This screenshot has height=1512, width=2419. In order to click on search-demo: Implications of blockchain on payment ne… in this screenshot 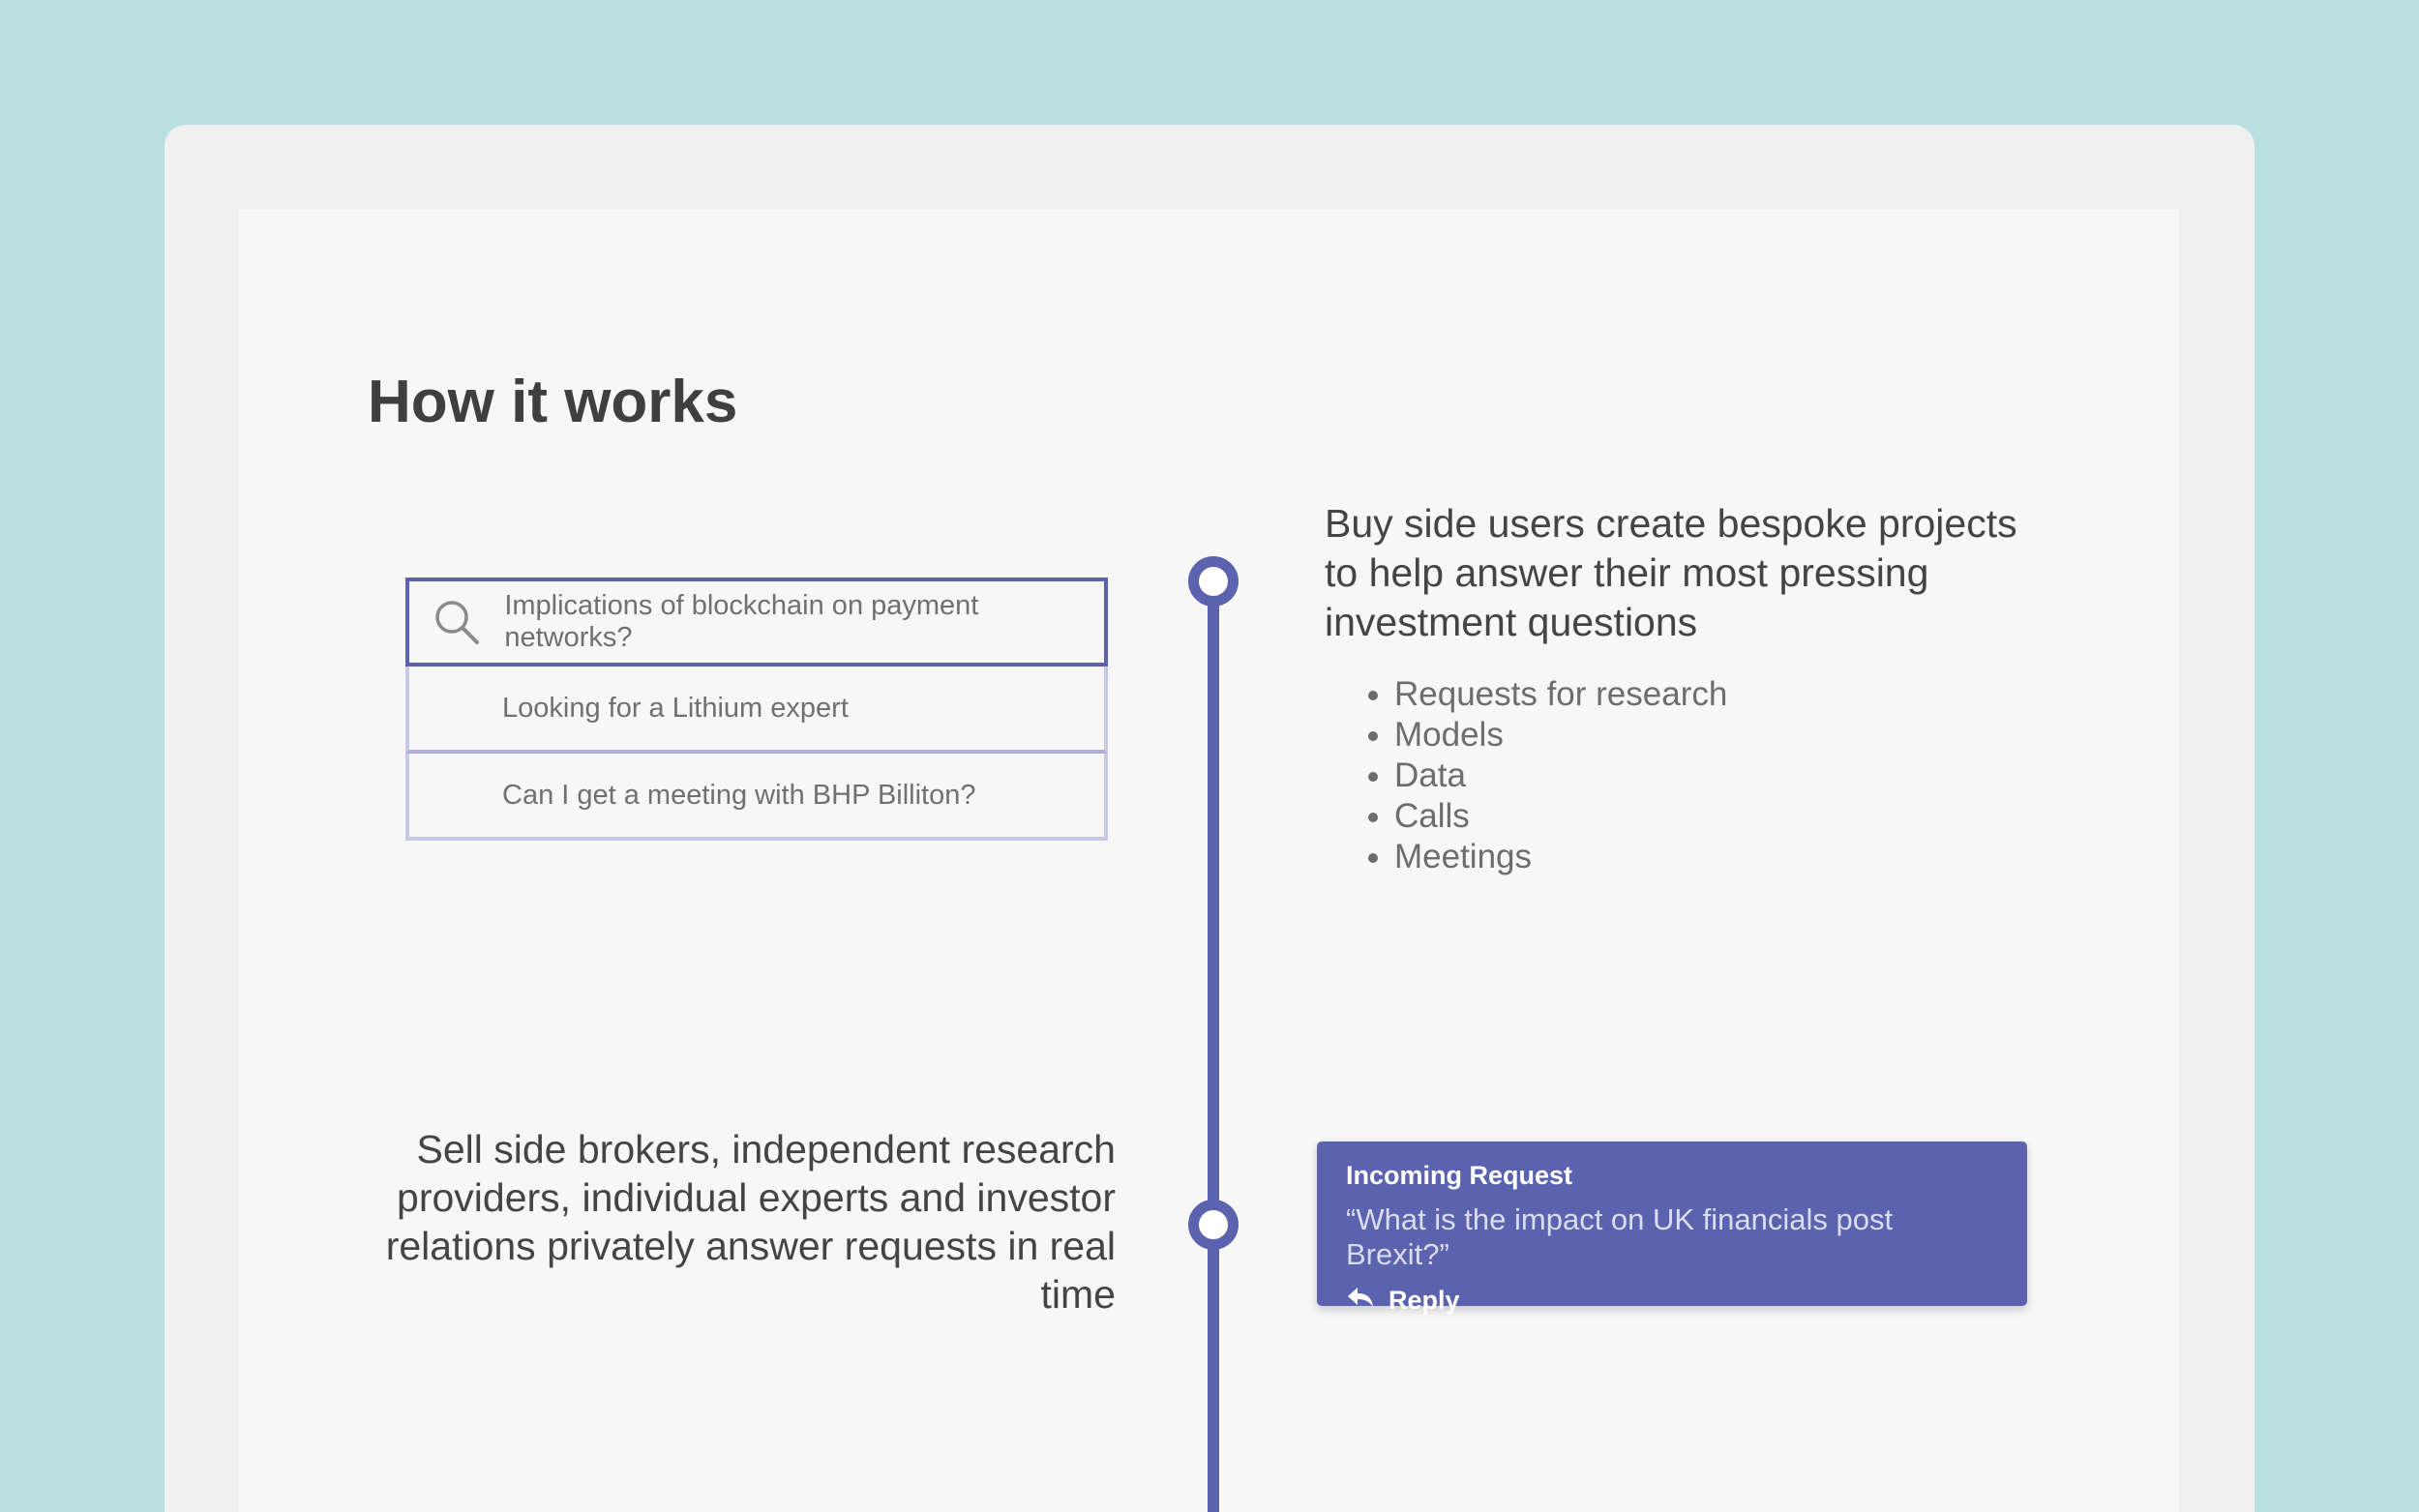, I will do `click(757, 710)`.